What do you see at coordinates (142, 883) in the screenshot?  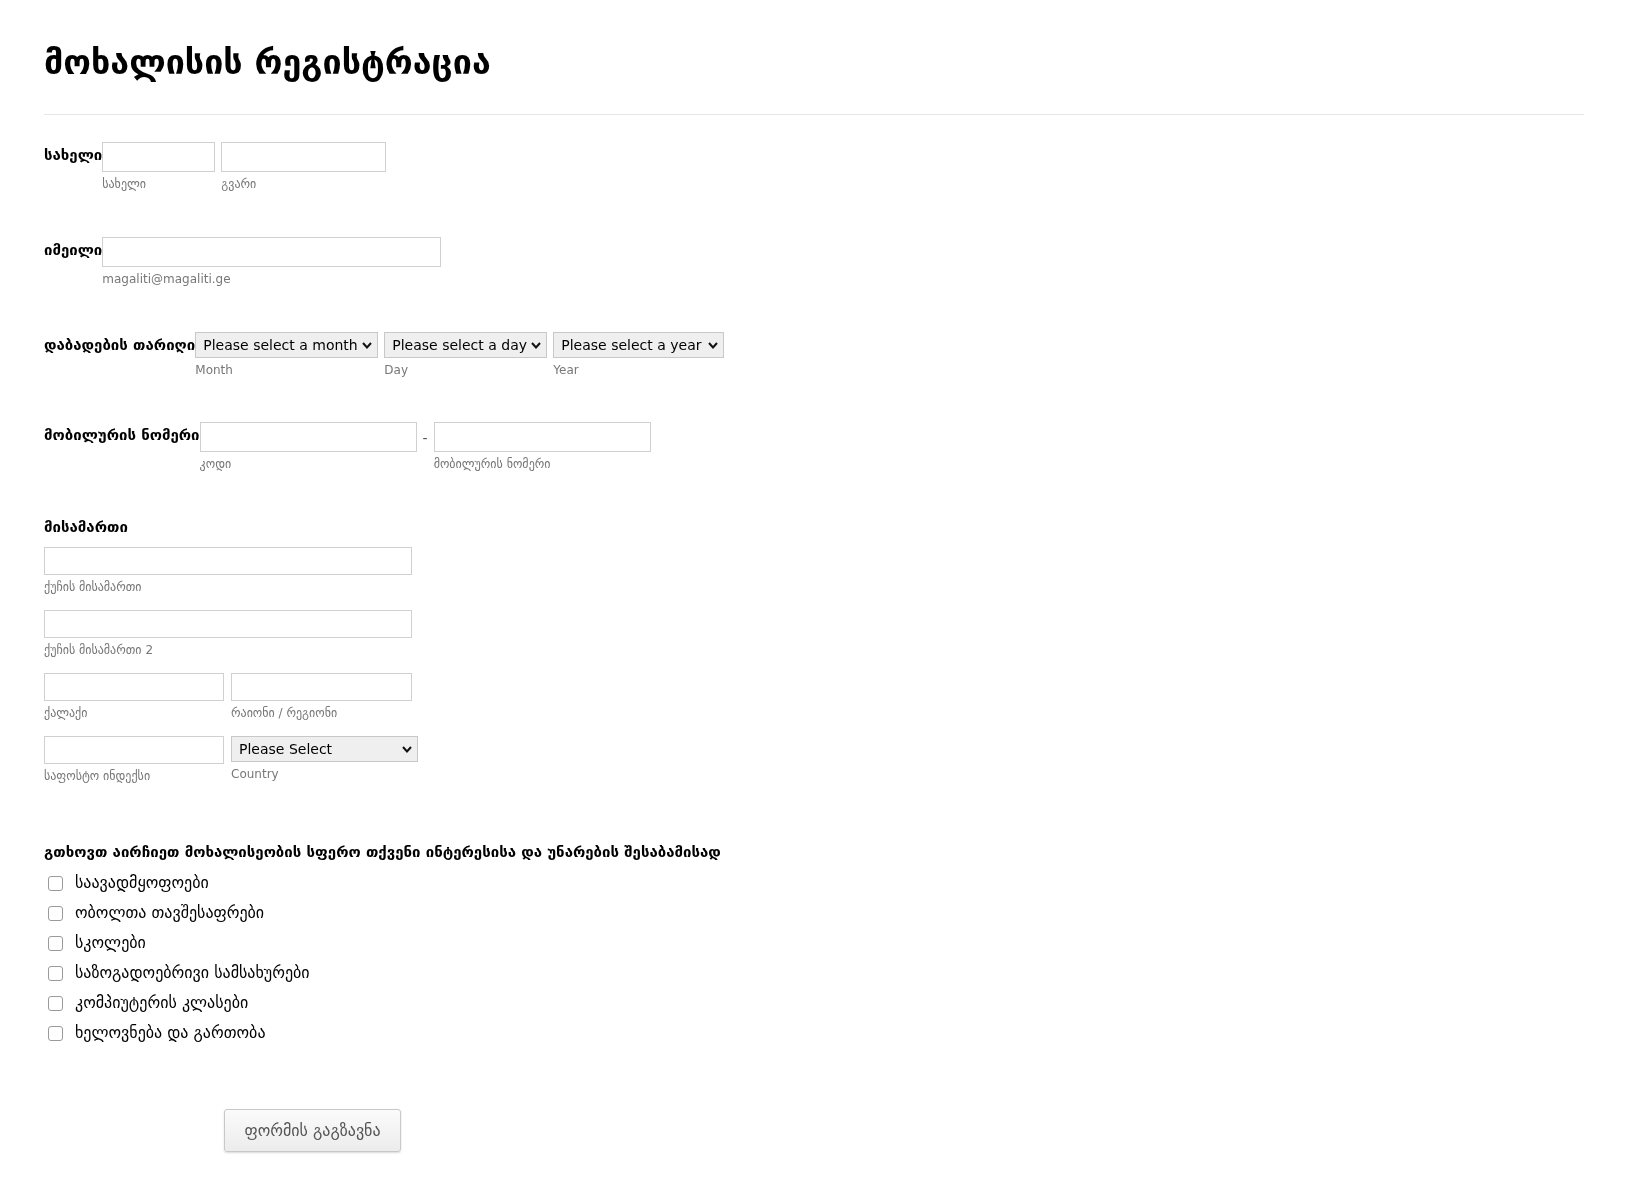 I see `checkbox-label: საავადმყოფოები` at bounding box center [142, 883].